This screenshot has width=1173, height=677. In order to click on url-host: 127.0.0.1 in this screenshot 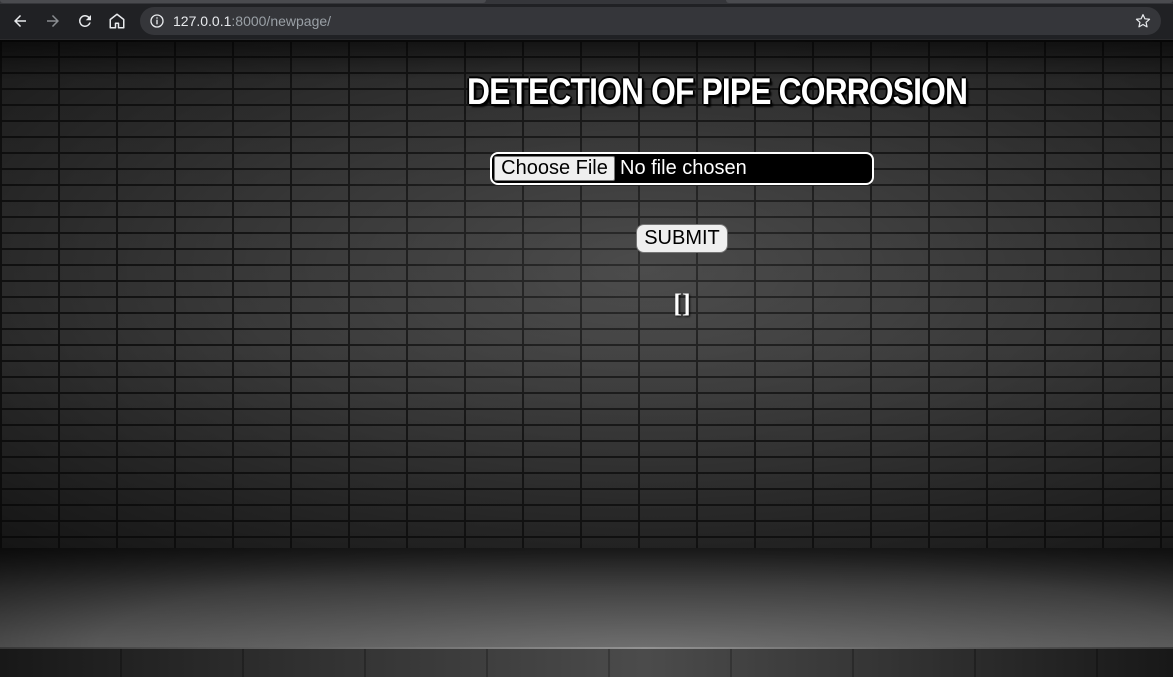, I will do `click(202, 21)`.